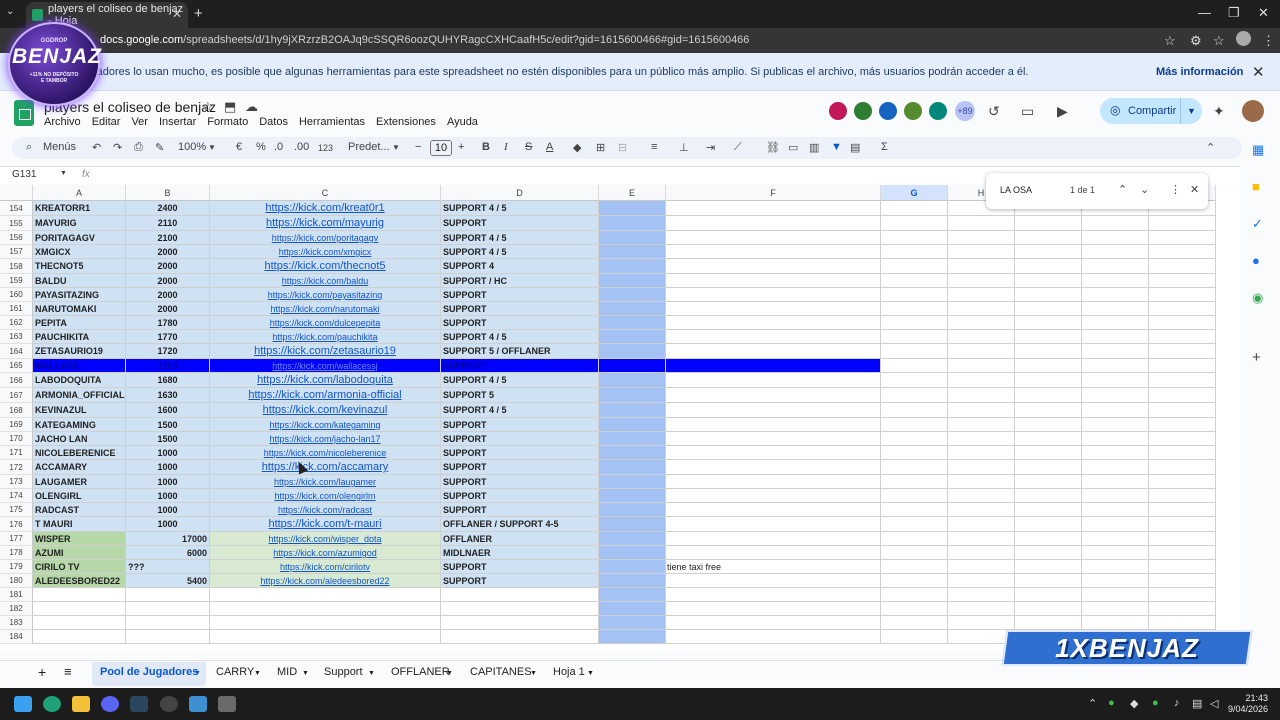 The width and height of the screenshot is (1280, 720). Describe the element at coordinates (168, 567) in the screenshot. I see `cell-b: ???` at that location.